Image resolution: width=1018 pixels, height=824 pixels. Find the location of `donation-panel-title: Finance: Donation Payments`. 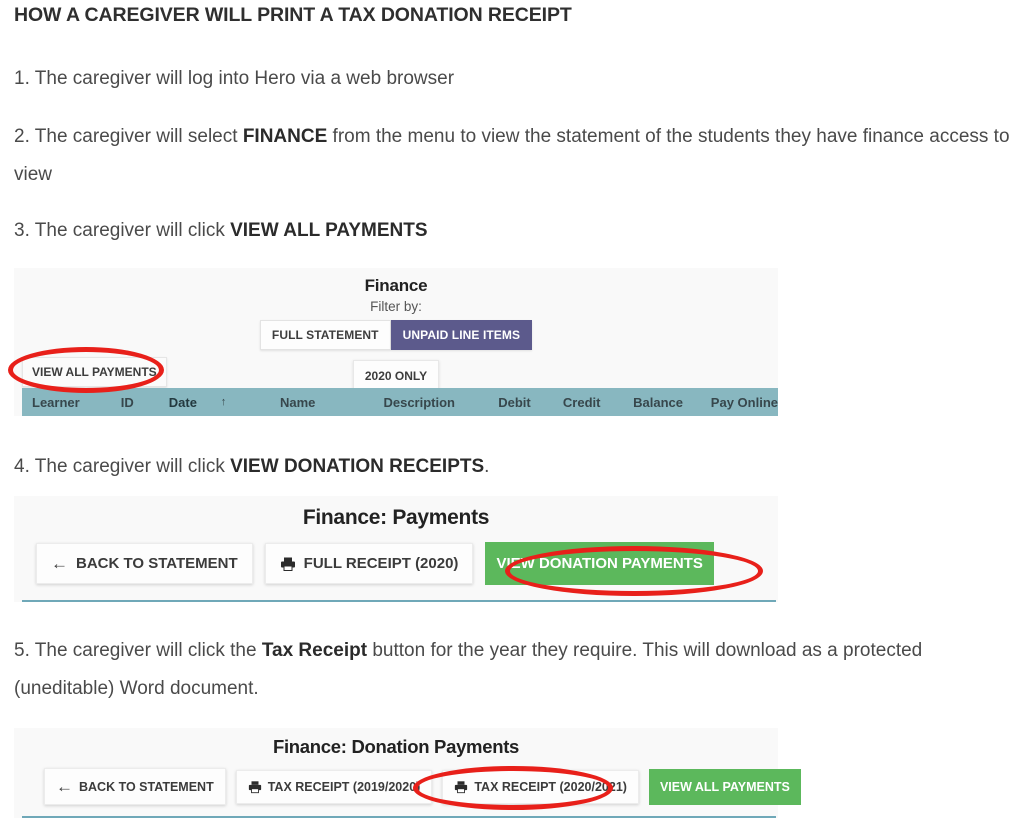

donation-panel-title: Finance: Donation Payments is located at coordinates (396, 746).